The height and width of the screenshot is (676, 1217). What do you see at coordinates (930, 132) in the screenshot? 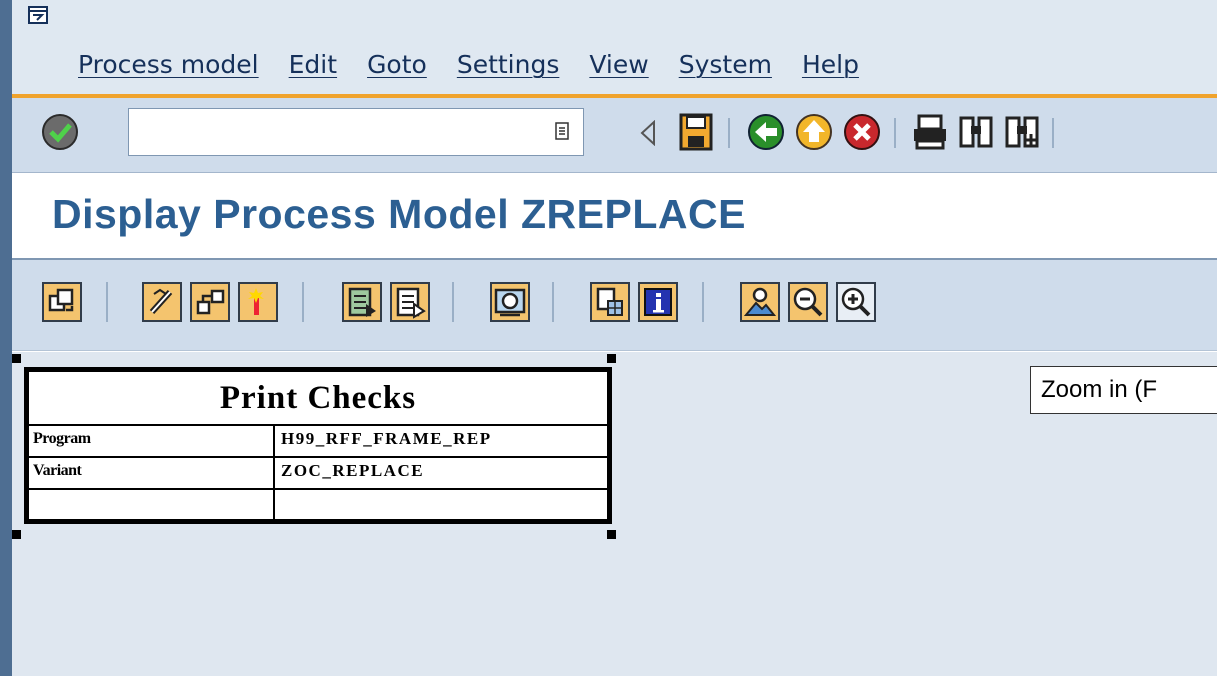
I see `print-icon` at bounding box center [930, 132].